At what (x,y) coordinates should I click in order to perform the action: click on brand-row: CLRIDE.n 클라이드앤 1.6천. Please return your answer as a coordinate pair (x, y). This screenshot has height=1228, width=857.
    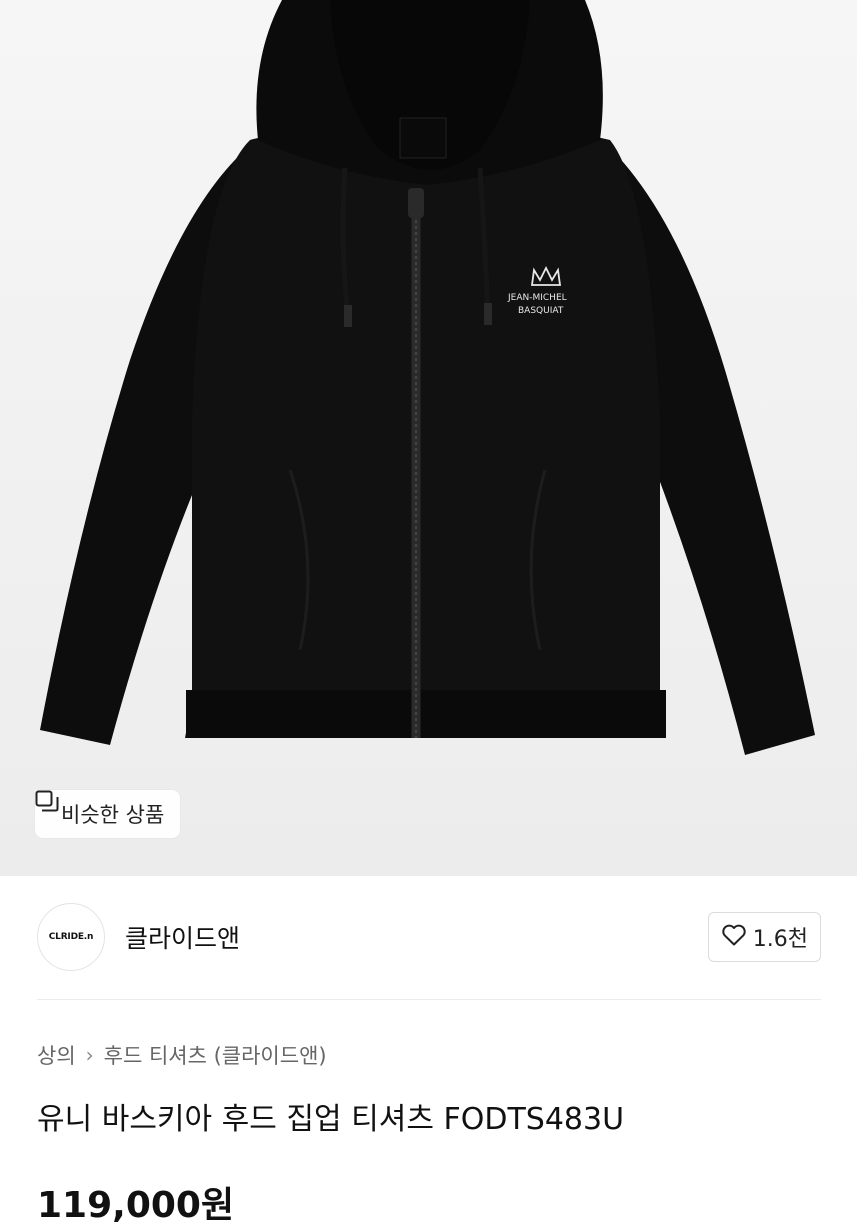
    Looking at the image, I should click on (429, 937).